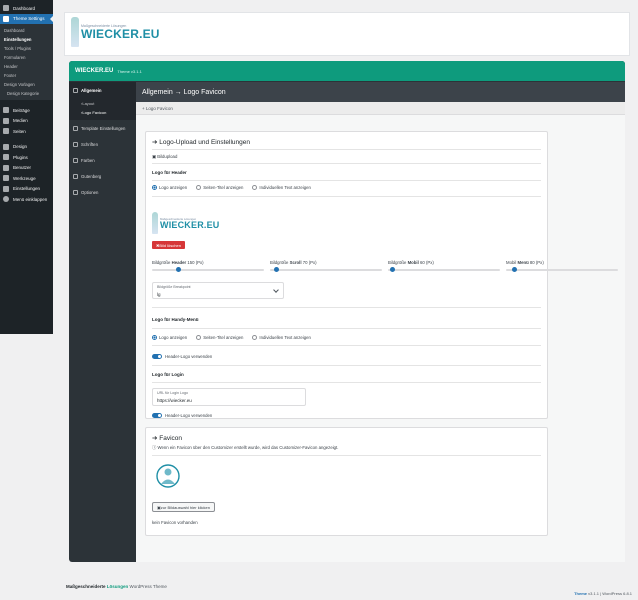 Image resolution: width=638 pixels, height=600 pixels. Describe the element at coordinates (168, 374) in the screenshot. I see `login-logo-label: Logo für Login` at that location.